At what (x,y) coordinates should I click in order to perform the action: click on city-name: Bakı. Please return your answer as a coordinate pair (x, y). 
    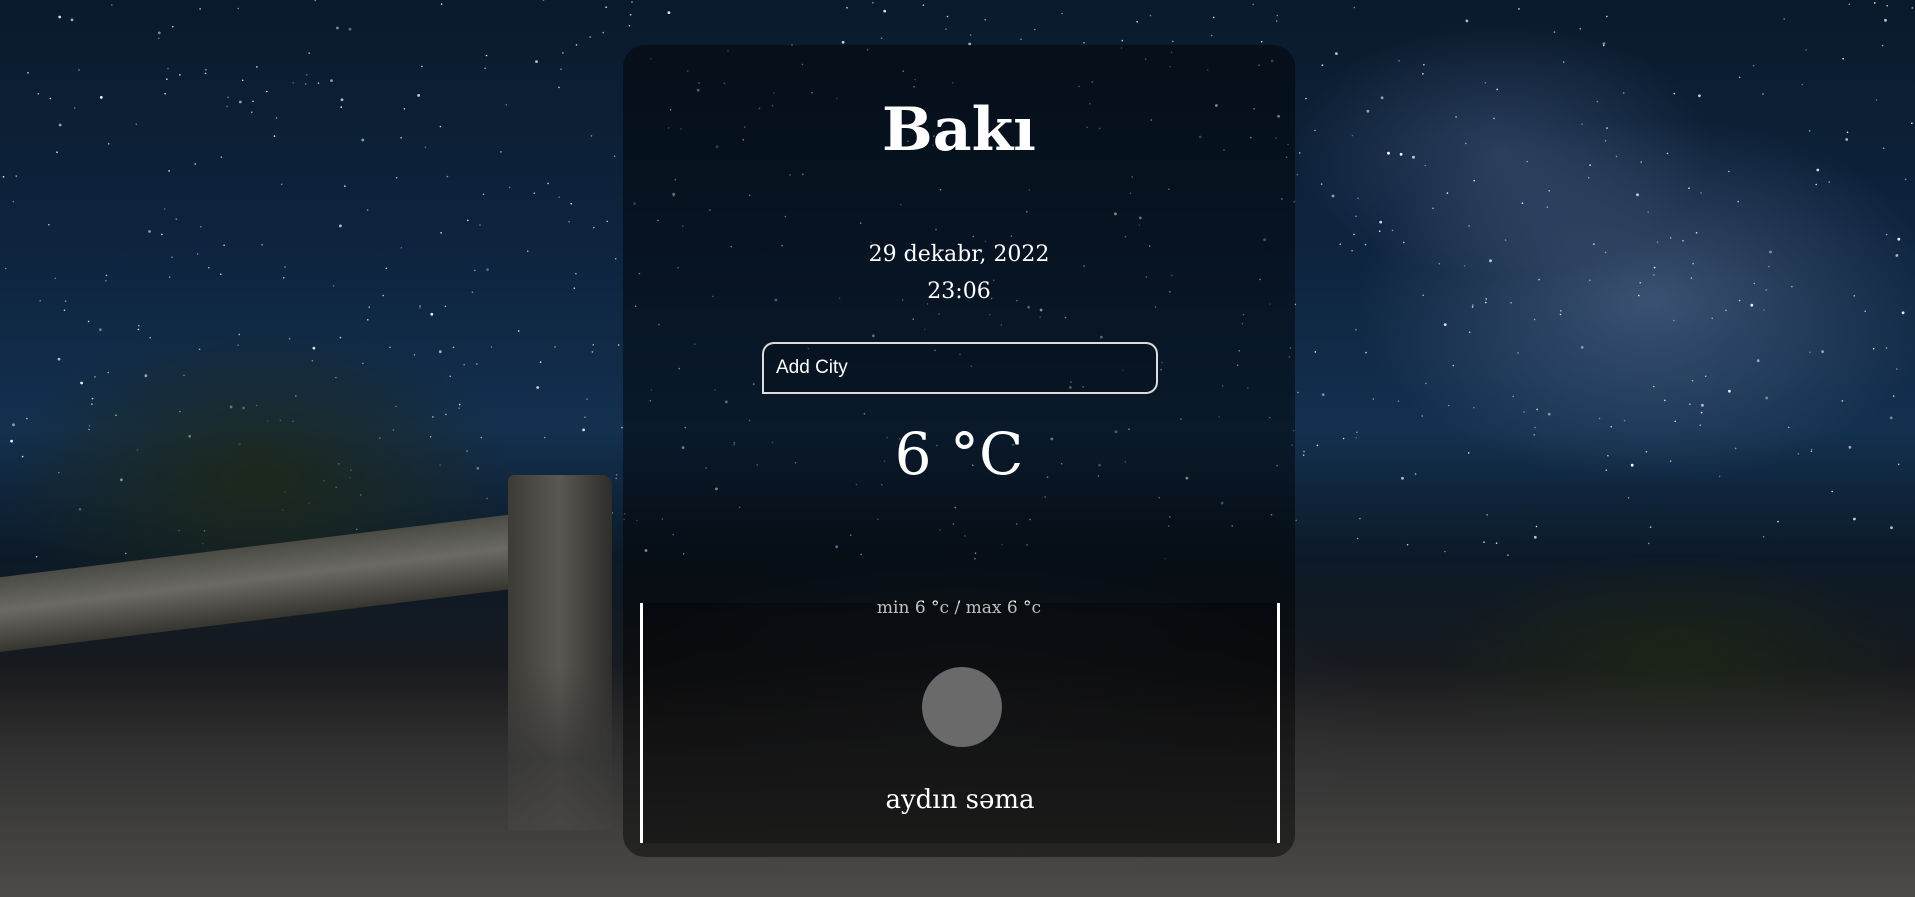
    Looking at the image, I should click on (959, 130).